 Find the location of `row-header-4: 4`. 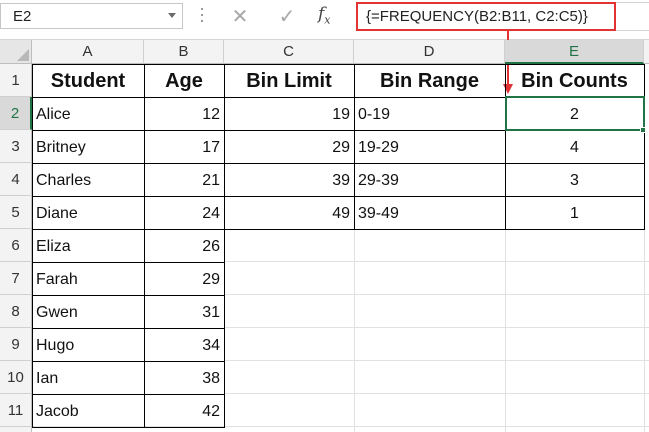

row-header-4: 4 is located at coordinates (16, 179).